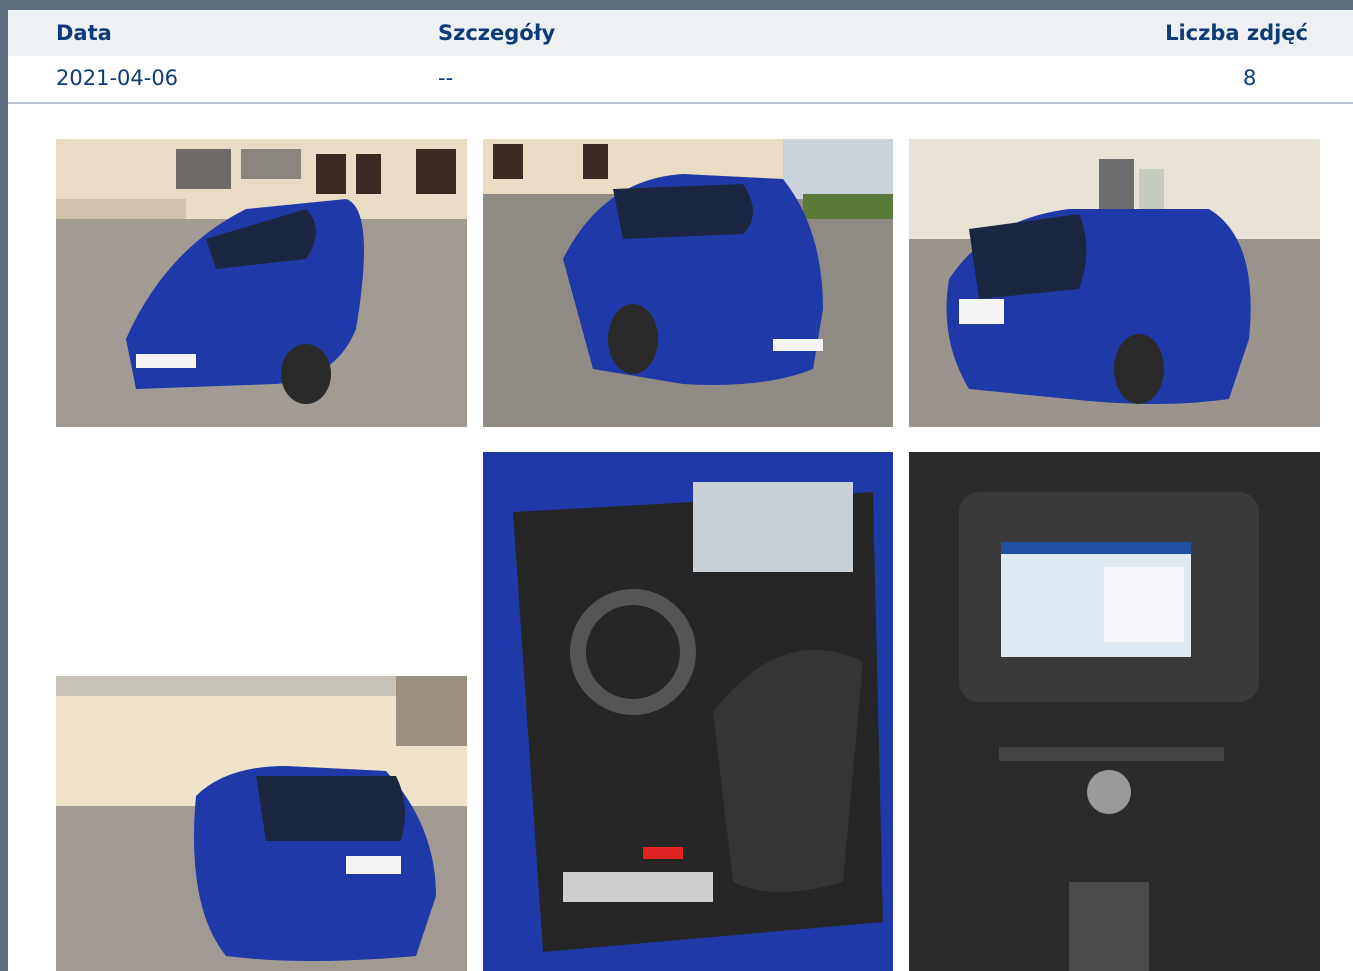 The width and height of the screenshot is (1353, 971). What do you see at coordinates (680, 80) in the screenshot?
I see `table-row: 2021-04-06 -- 8` at bounding box center [680, 80].